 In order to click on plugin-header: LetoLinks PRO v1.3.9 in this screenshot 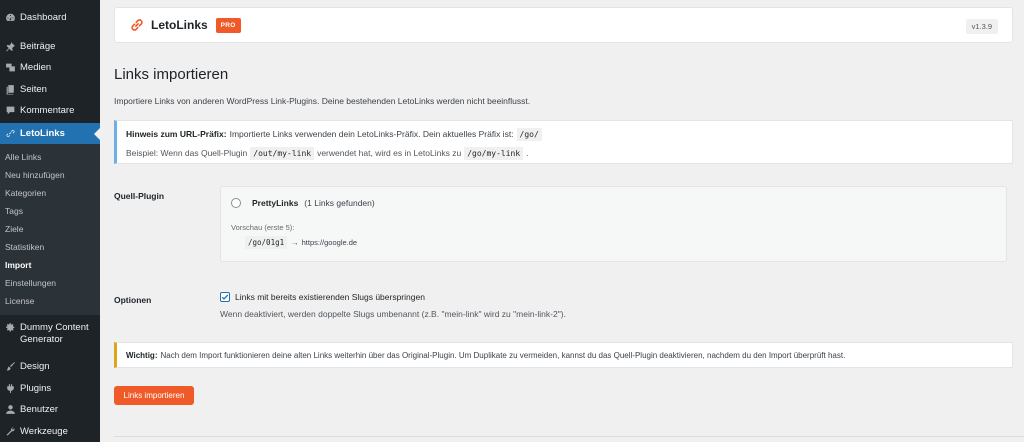, I will do `click(563, 25)`.